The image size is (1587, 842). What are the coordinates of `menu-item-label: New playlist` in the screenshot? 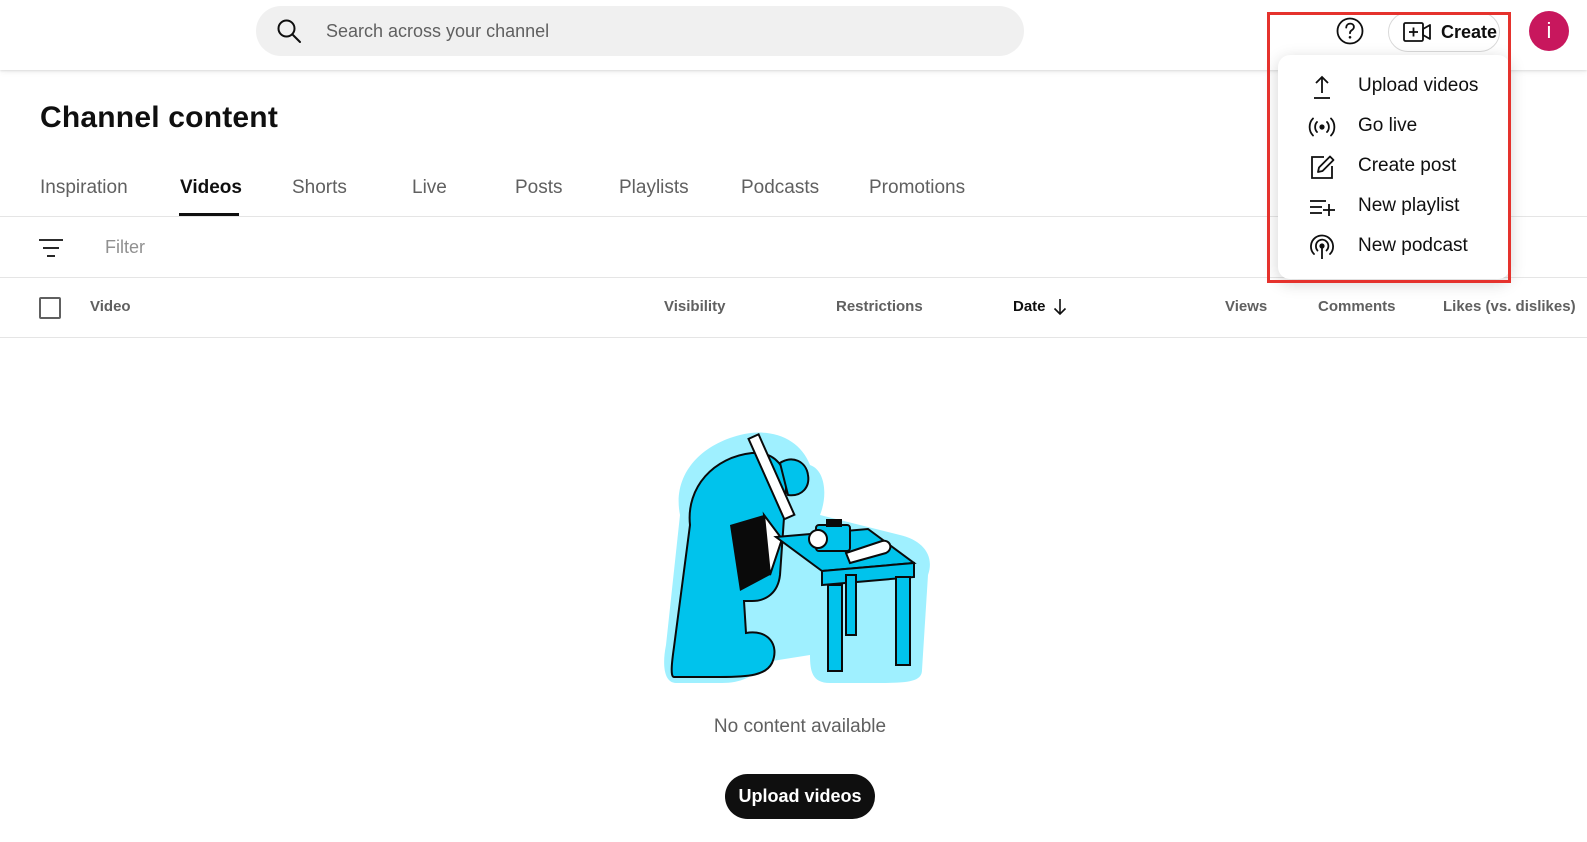 It's located at (1409, 205).